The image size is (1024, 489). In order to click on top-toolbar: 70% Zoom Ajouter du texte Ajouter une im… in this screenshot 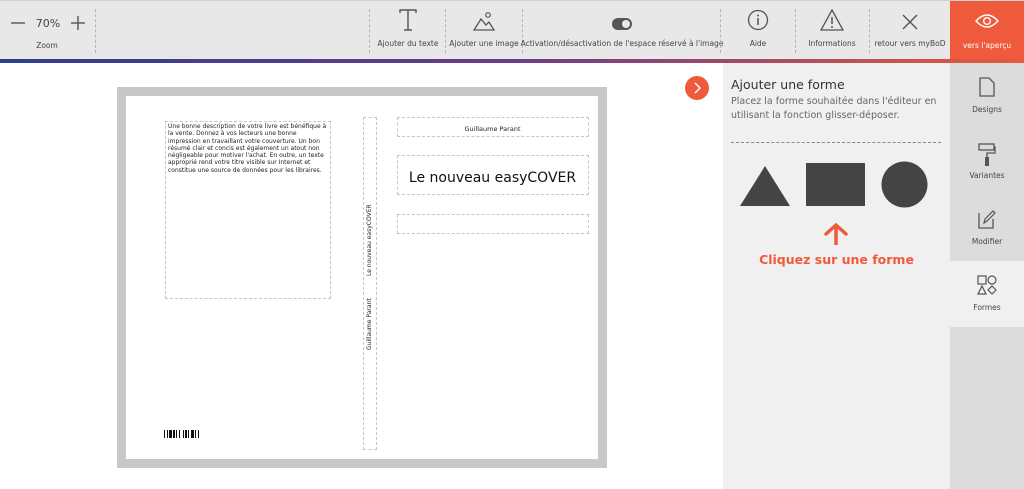, I will do `click(512, 30)`.